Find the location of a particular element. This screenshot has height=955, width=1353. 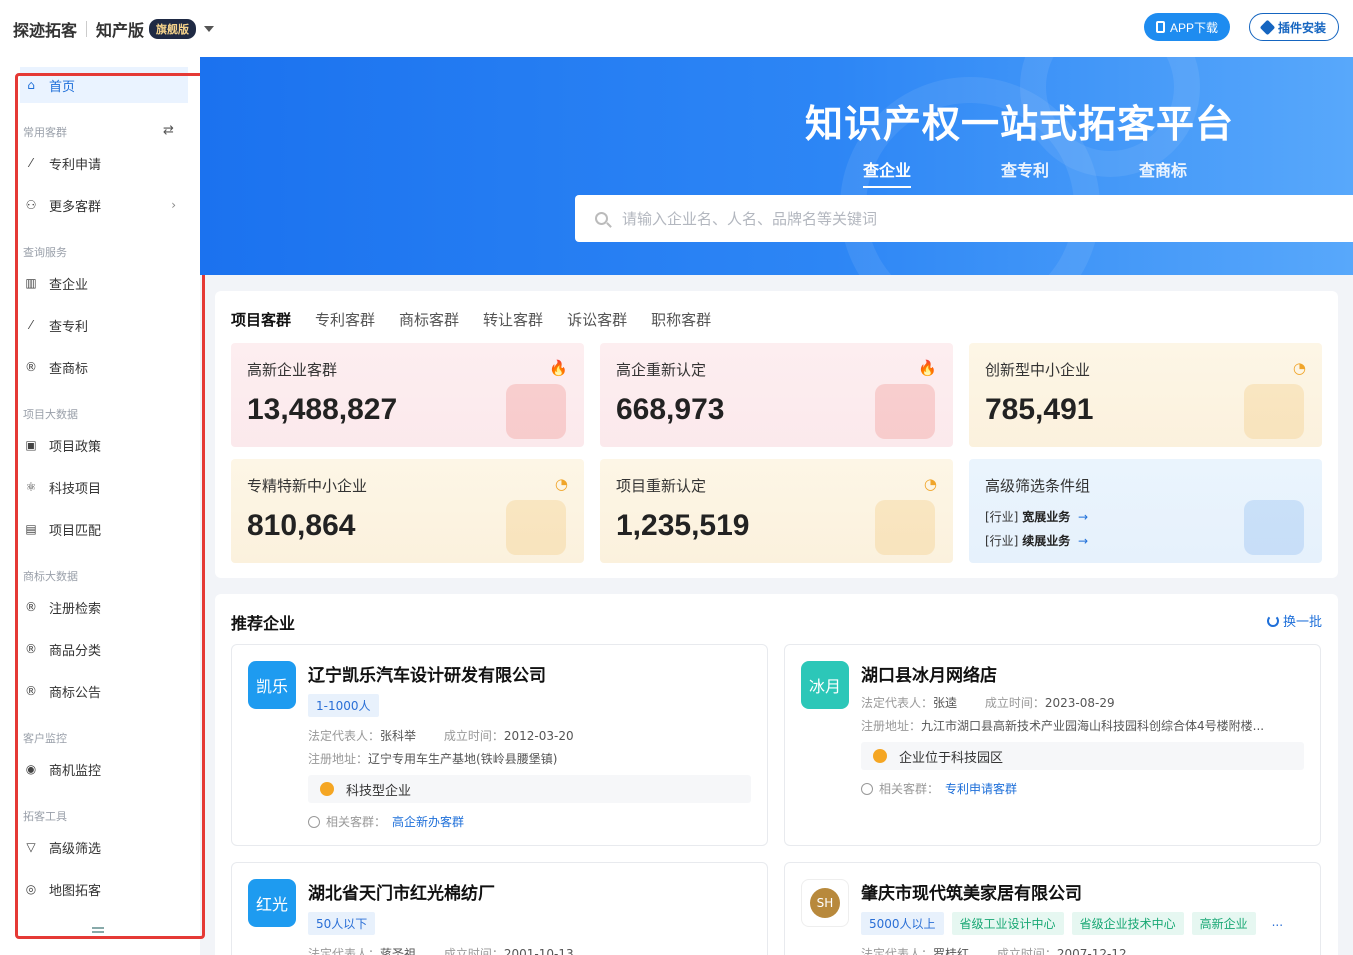

hero-tab-trademark: 查商标 is located at coordinates (1163, 172).